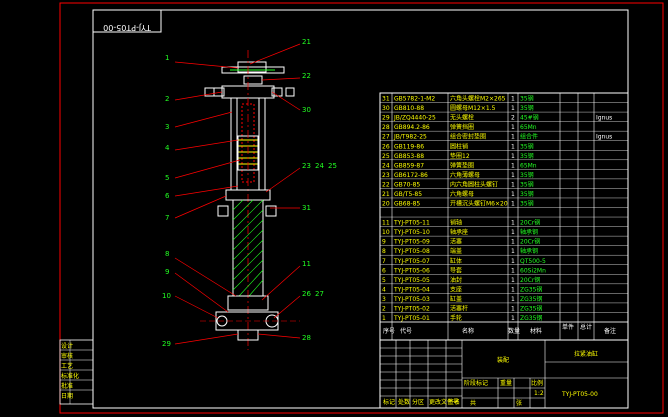 This screenshot has height=417, width=668. Describe the element at coordinates (386, 165) in the screenshot. I see `bom-cell-no: 24` at that location.